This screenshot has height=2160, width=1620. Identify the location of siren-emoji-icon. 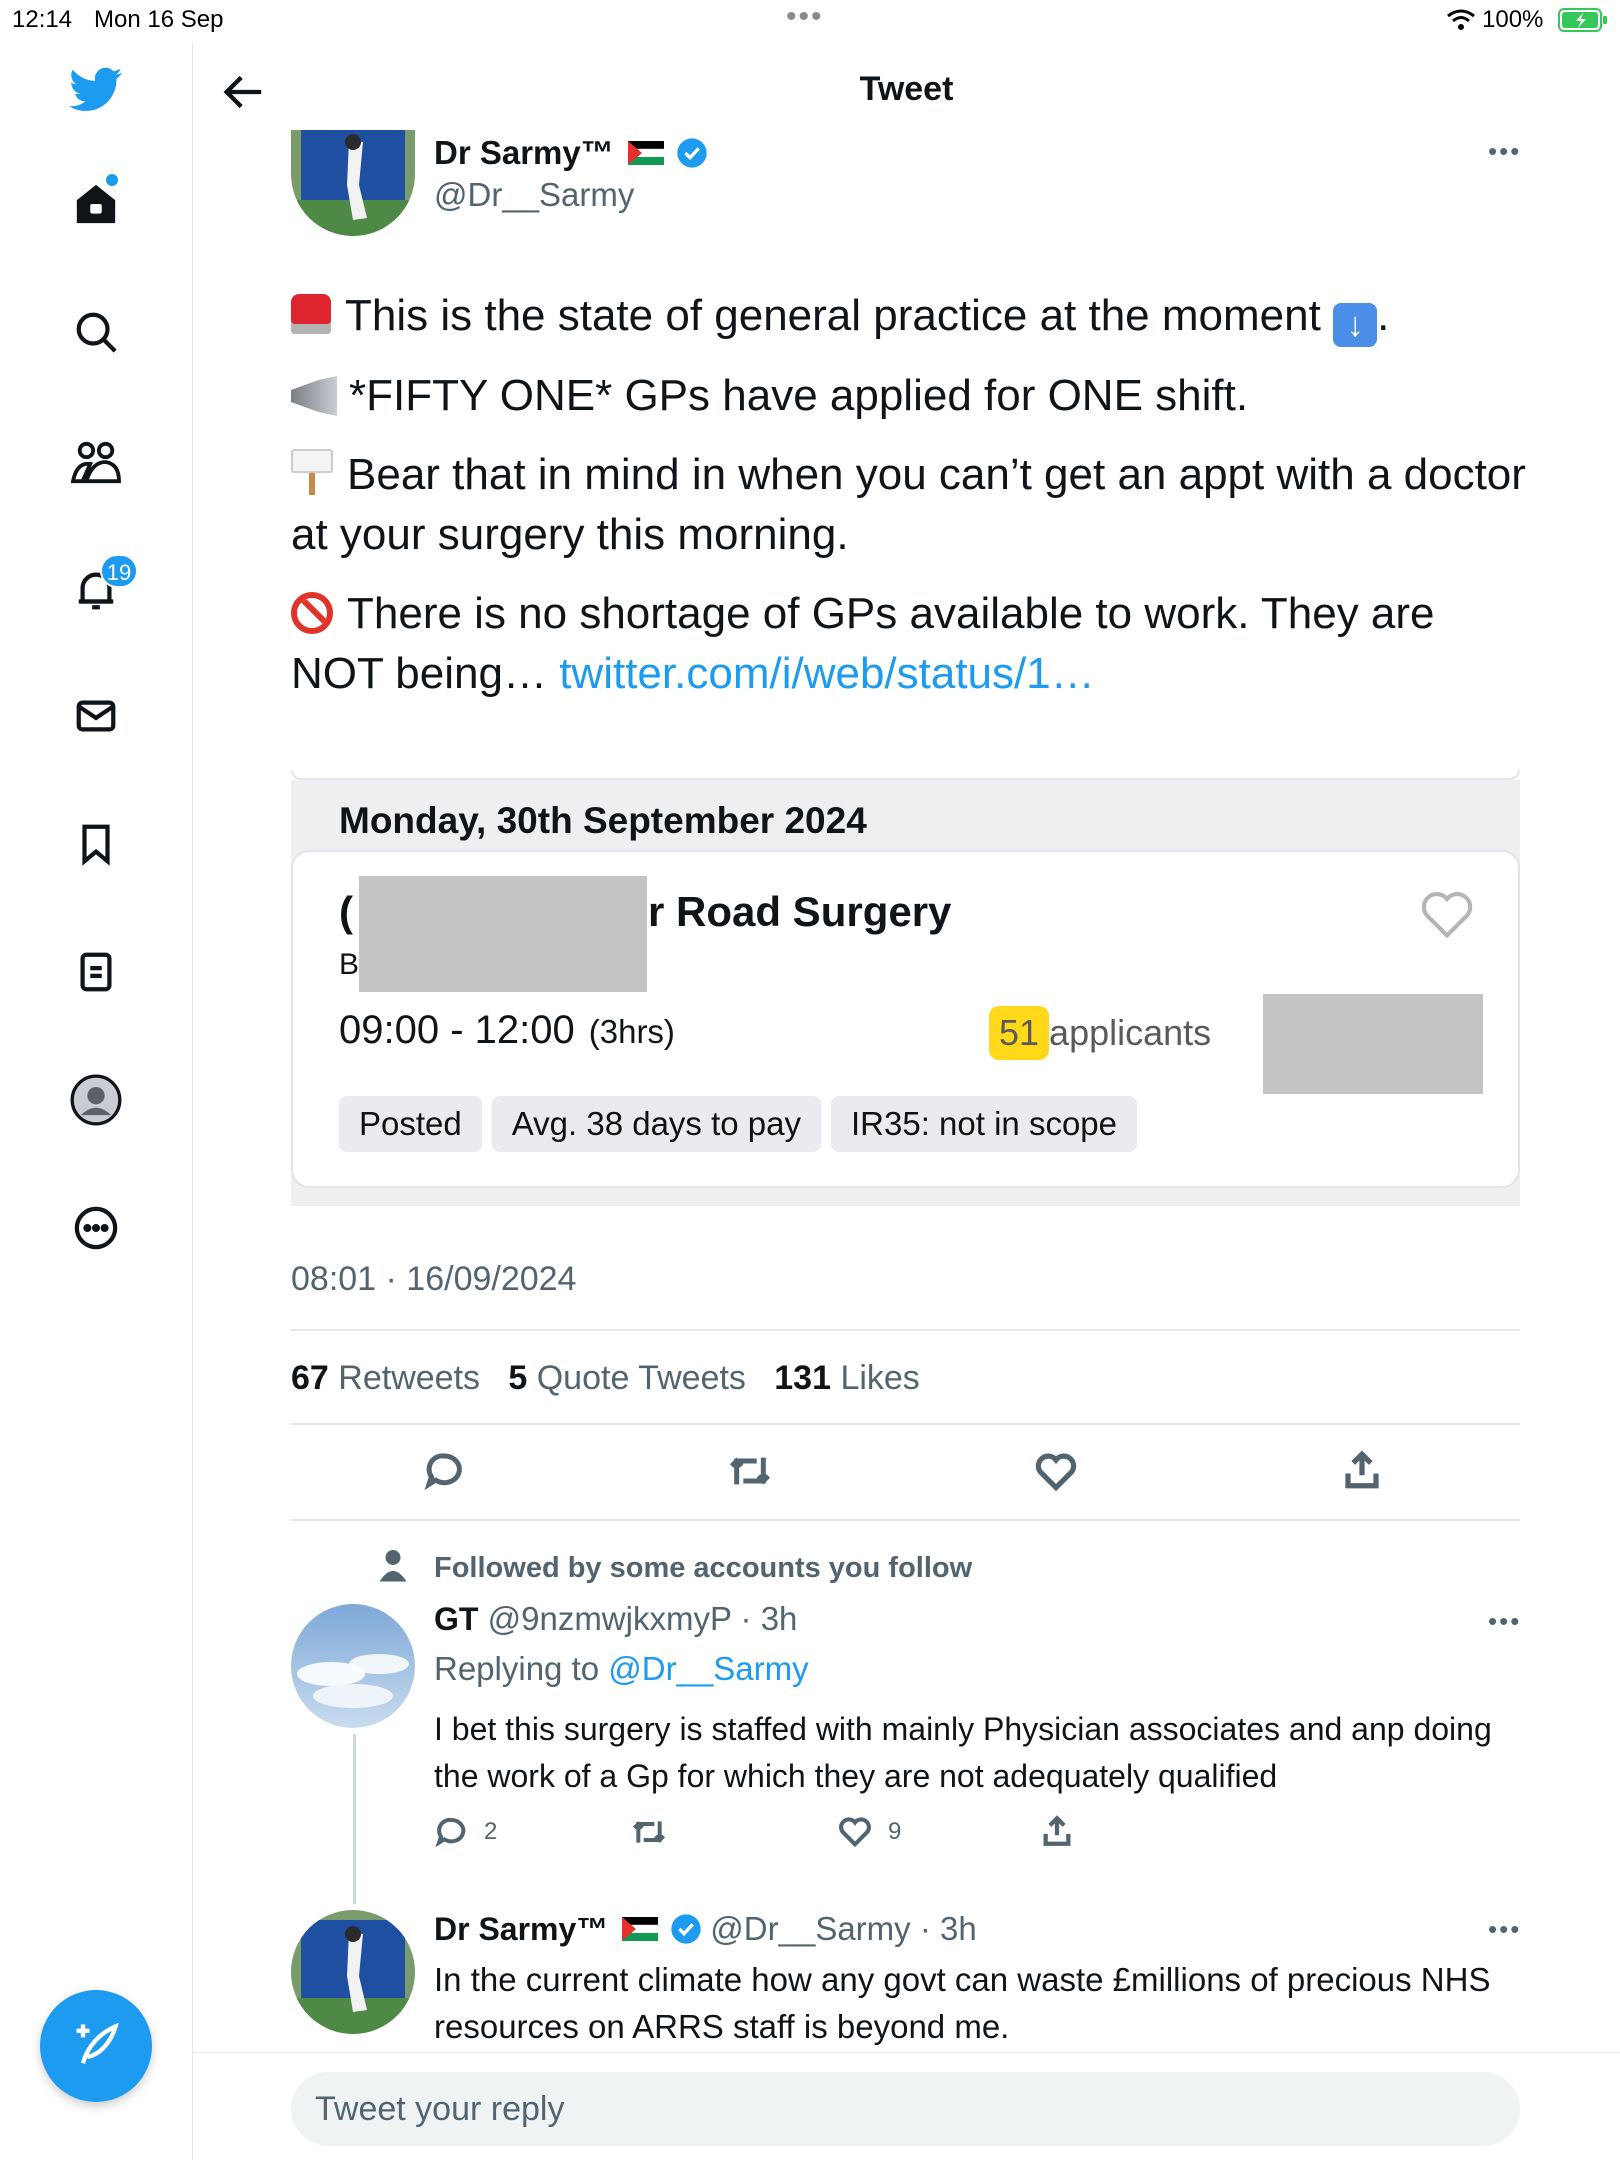
(311, 314).